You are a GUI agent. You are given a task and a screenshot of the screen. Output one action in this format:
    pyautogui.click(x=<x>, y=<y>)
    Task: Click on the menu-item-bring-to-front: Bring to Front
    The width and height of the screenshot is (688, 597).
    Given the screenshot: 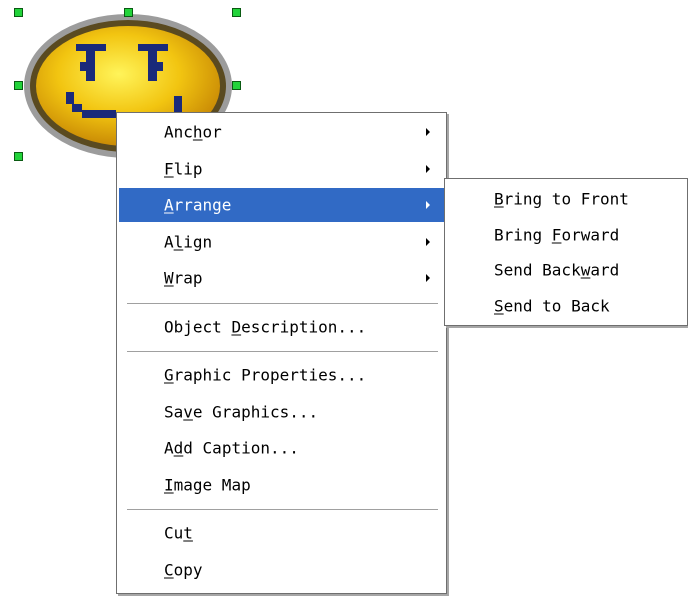 What is the action you would take?
    pyautogui.click(x=566, y=199)
    